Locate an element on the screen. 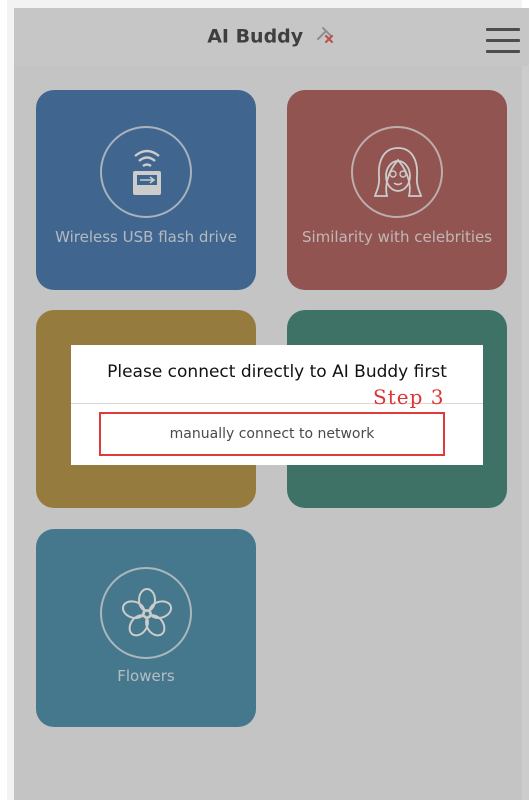 This screenshot has width=529, height=800. step-annotation: Step 3 is located at coordinates (409, 397).